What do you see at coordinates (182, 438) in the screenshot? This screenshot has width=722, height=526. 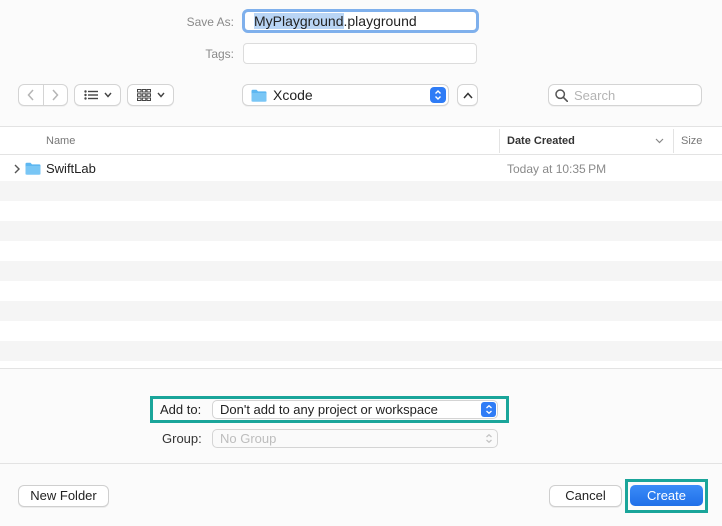 I see `group-label: Group:` at bounding box center [182, 438].